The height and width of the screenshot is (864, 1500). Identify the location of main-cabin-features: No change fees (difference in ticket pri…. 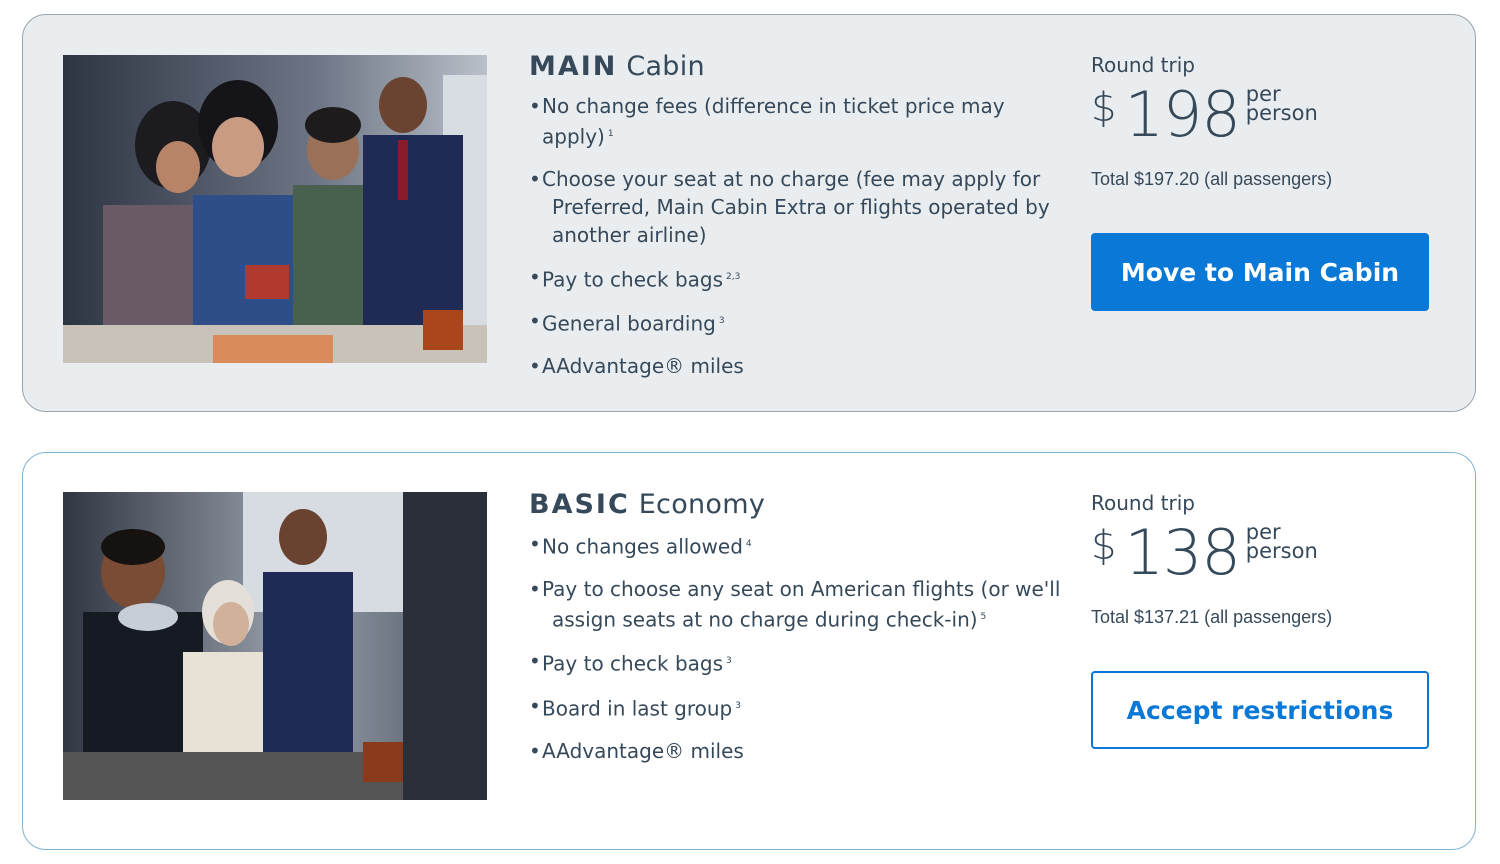
(799, 236).